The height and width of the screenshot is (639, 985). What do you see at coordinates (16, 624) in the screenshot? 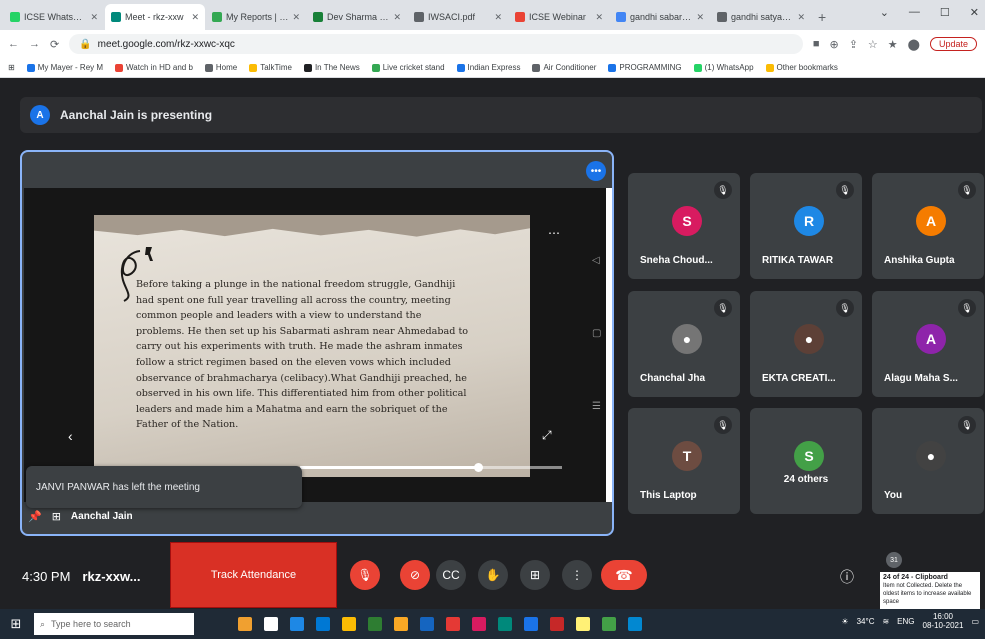
I see `windows-start-icon: ⊞` at bounding box center [16, 624].